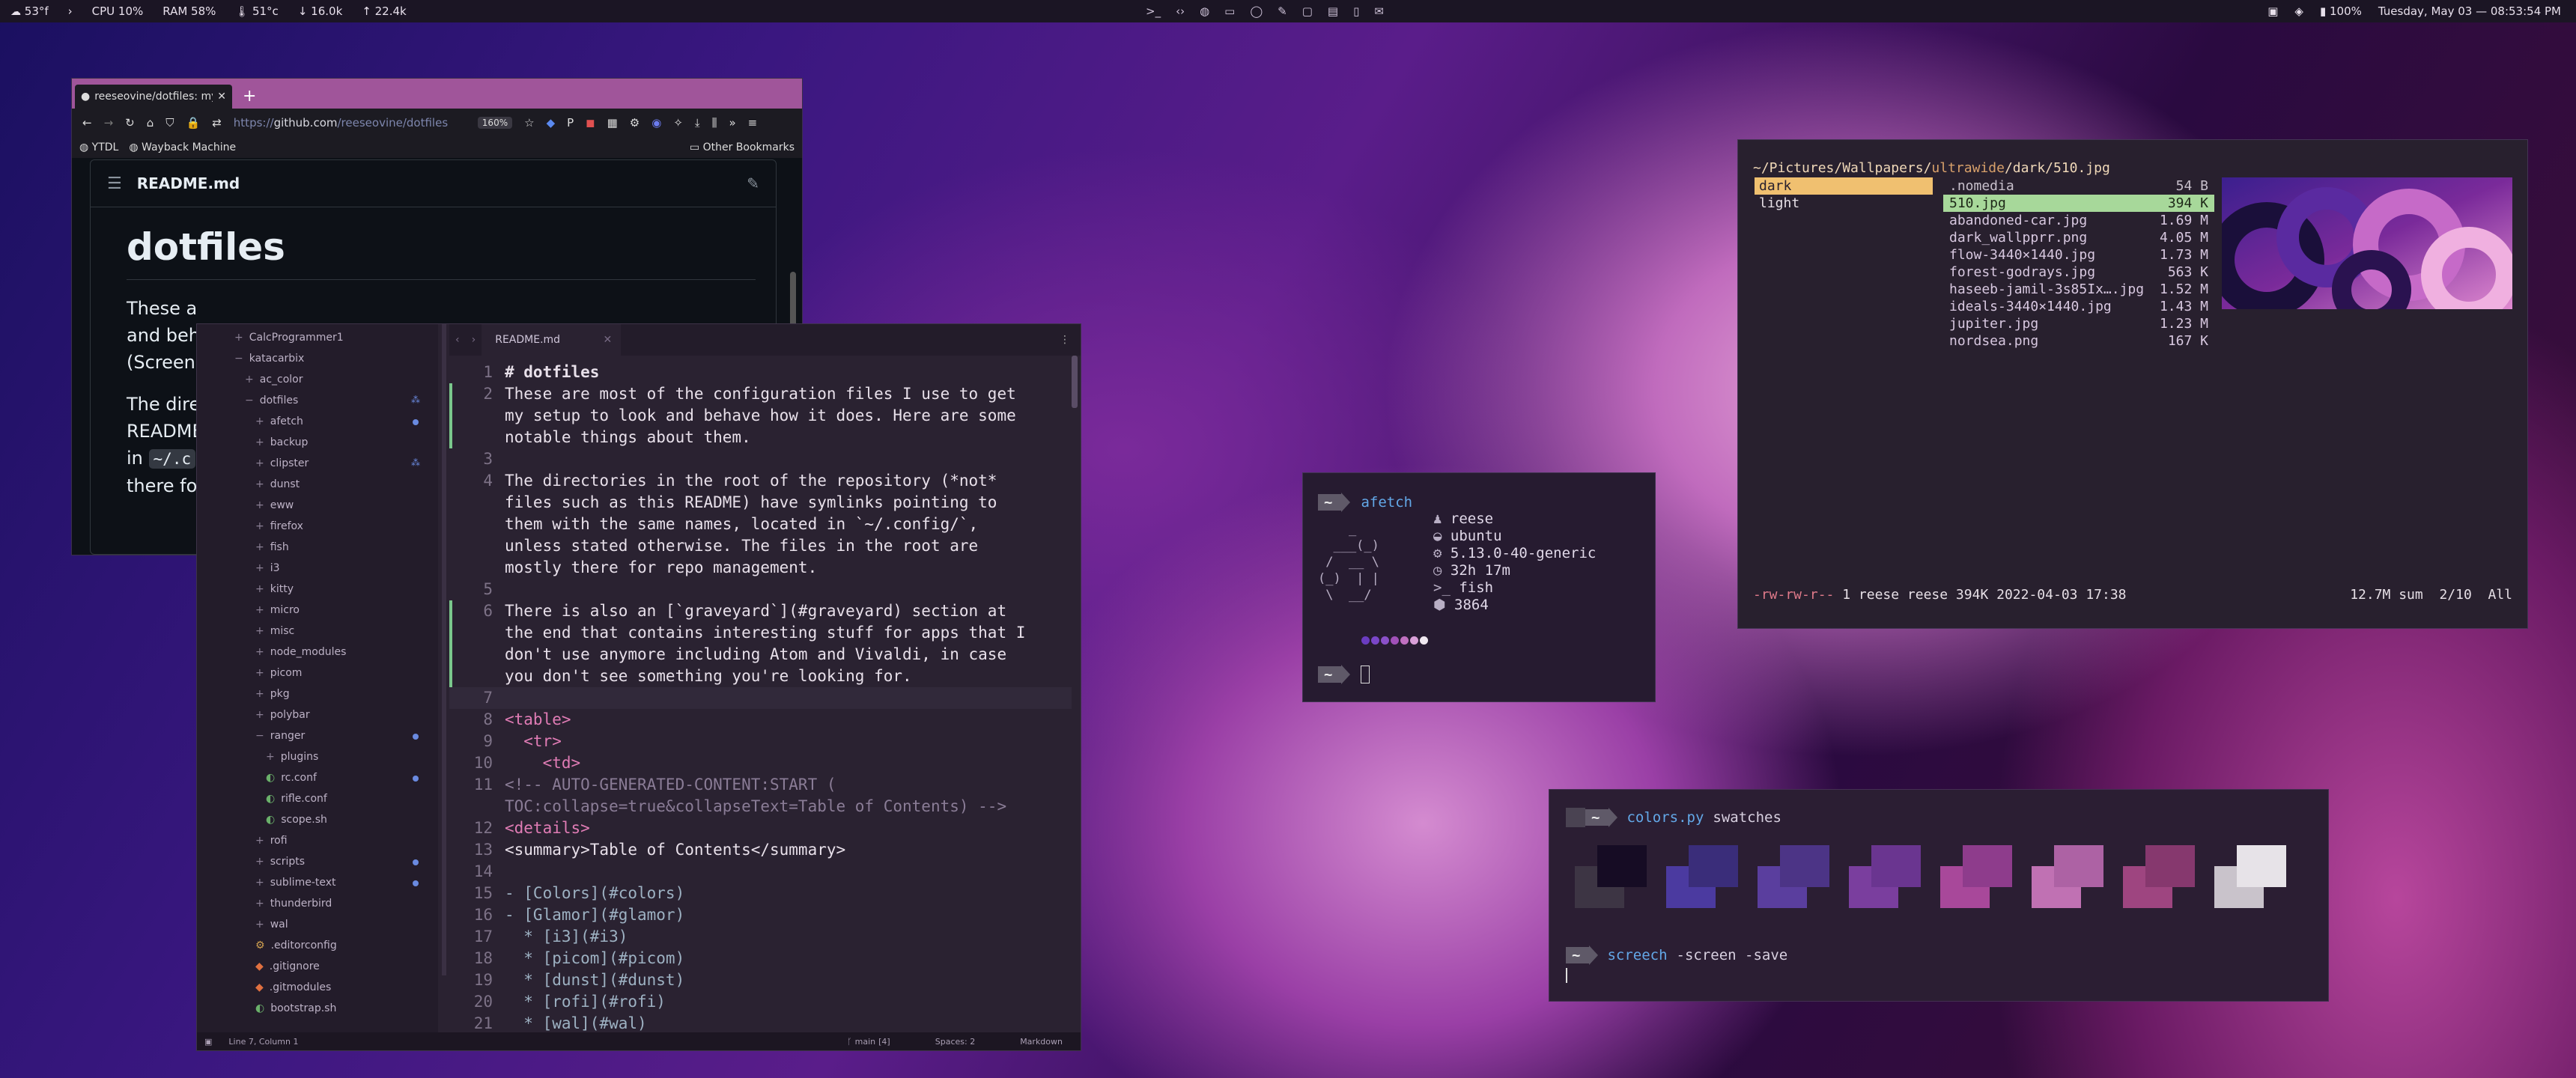 Image resolution: width=2576 pixels, height=1078 pixels. I want to click on git-branch: main, so click(865, 1042).